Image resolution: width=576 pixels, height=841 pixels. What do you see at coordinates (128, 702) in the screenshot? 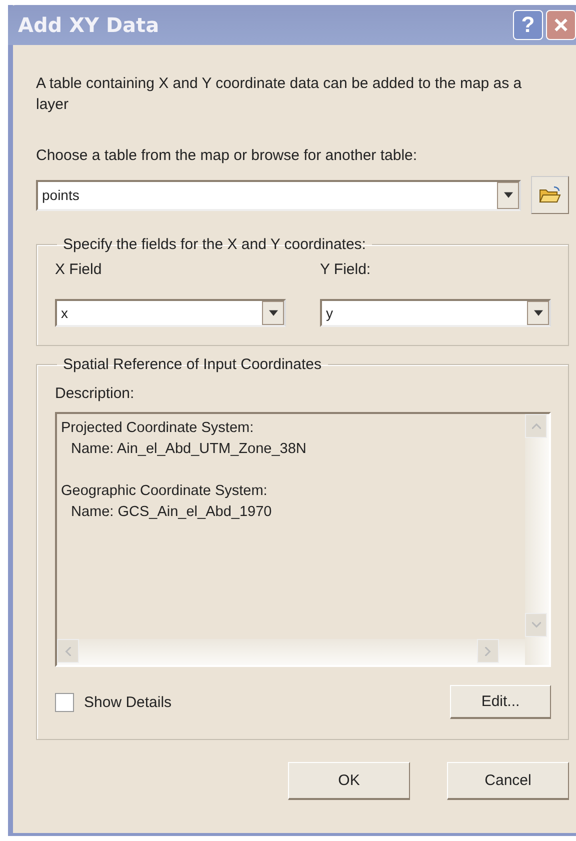
I see `show-details-label: Show Details` at bounding box center [128, 702].